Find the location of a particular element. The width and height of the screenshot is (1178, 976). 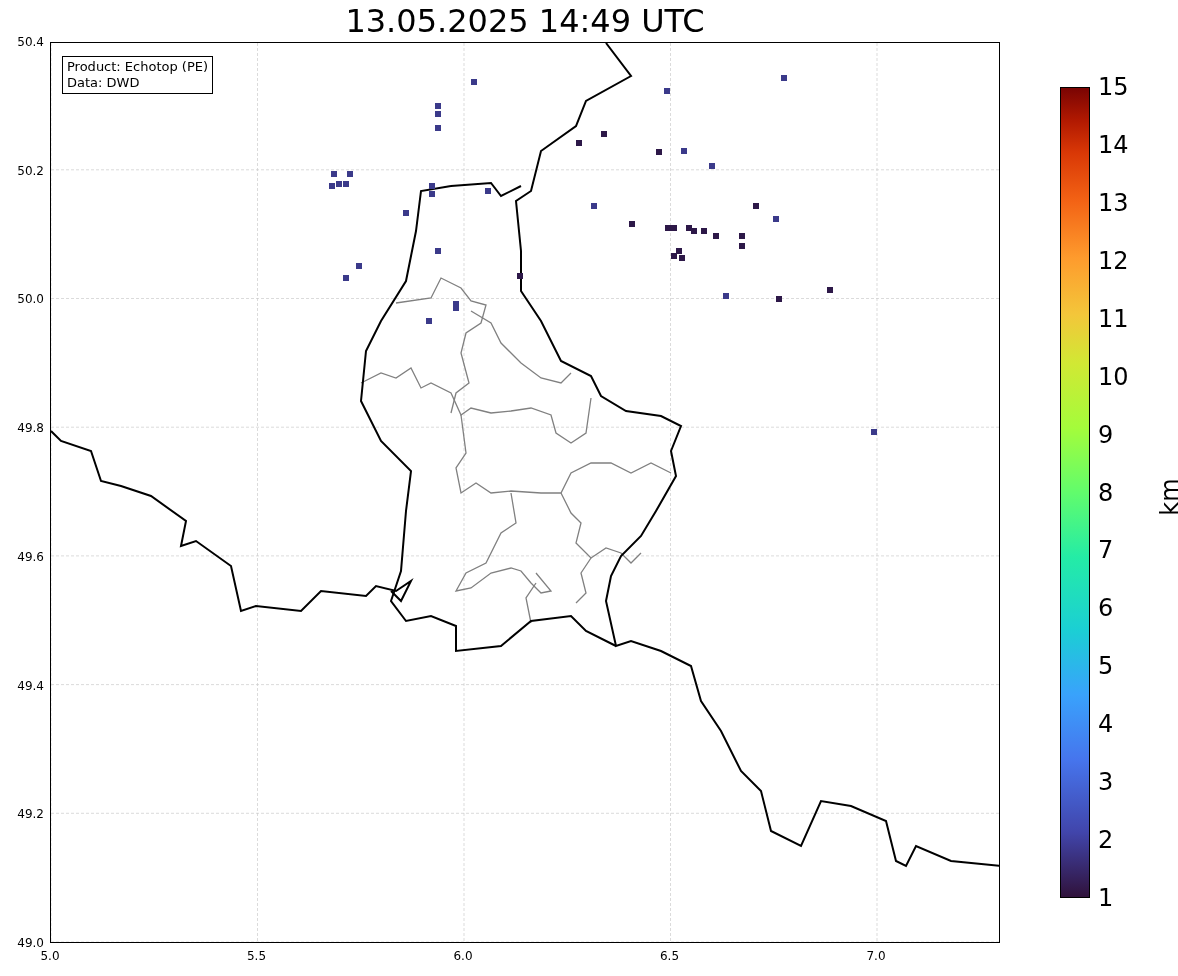

x-axis-tick-label: 6.0 is located at coordinates (463, 956).